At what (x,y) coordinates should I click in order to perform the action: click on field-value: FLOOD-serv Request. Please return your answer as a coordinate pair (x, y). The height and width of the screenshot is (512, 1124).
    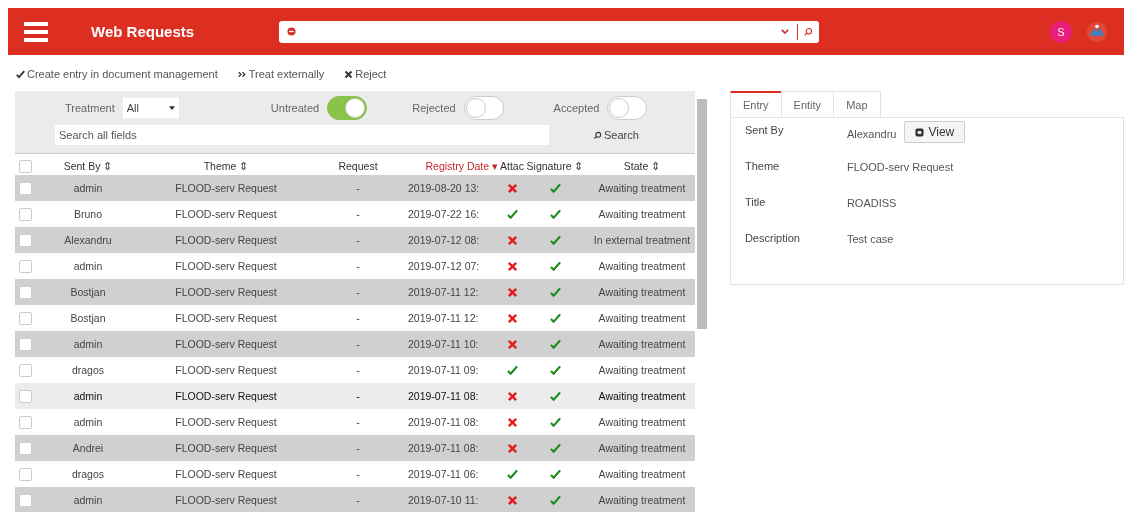
    Looking at the image, I should click on (900, 166).